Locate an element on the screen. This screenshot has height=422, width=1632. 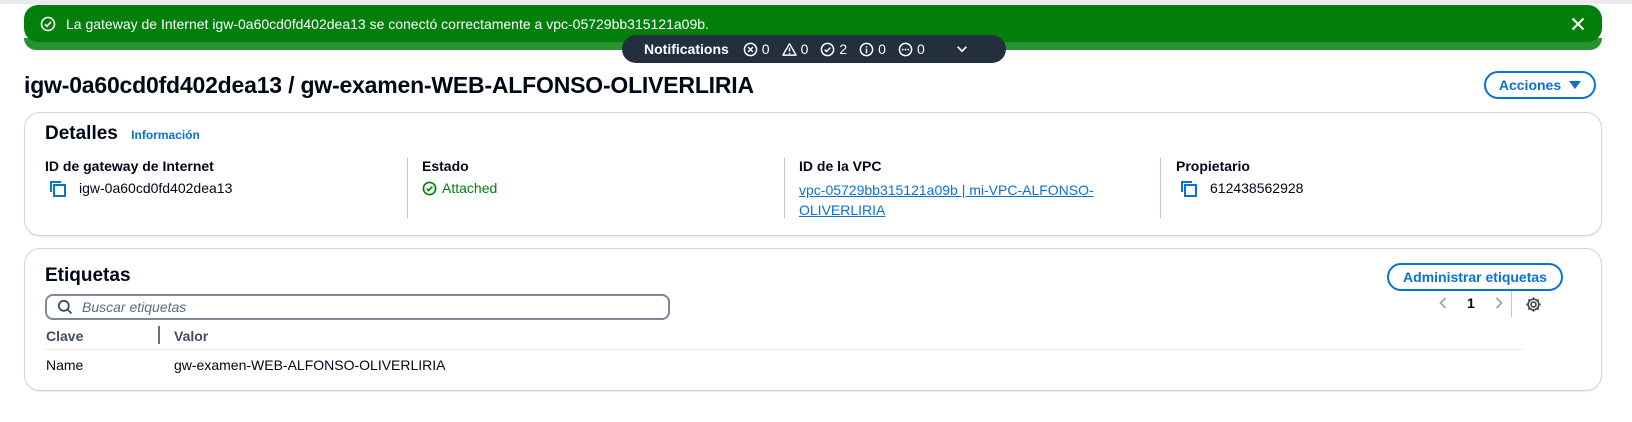
pagination: 1 is located at coordinates (1471, 303).